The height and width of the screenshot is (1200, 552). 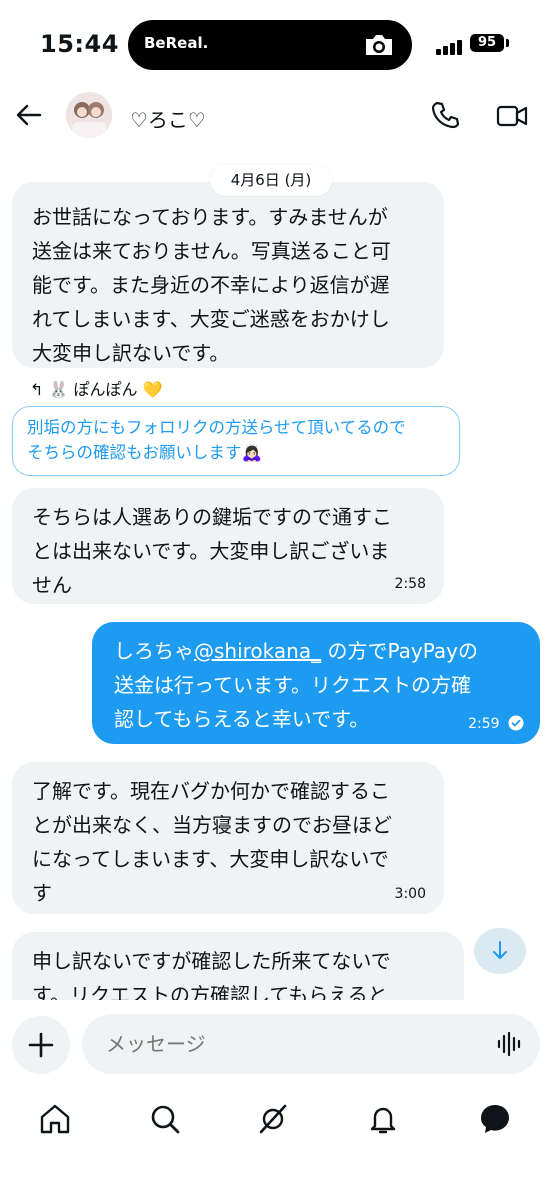 What do you see at coordinates (131, 353) in the screenshot?
I see `message-line: 大変申し訳ないです。` at bounding box center [131, 353].